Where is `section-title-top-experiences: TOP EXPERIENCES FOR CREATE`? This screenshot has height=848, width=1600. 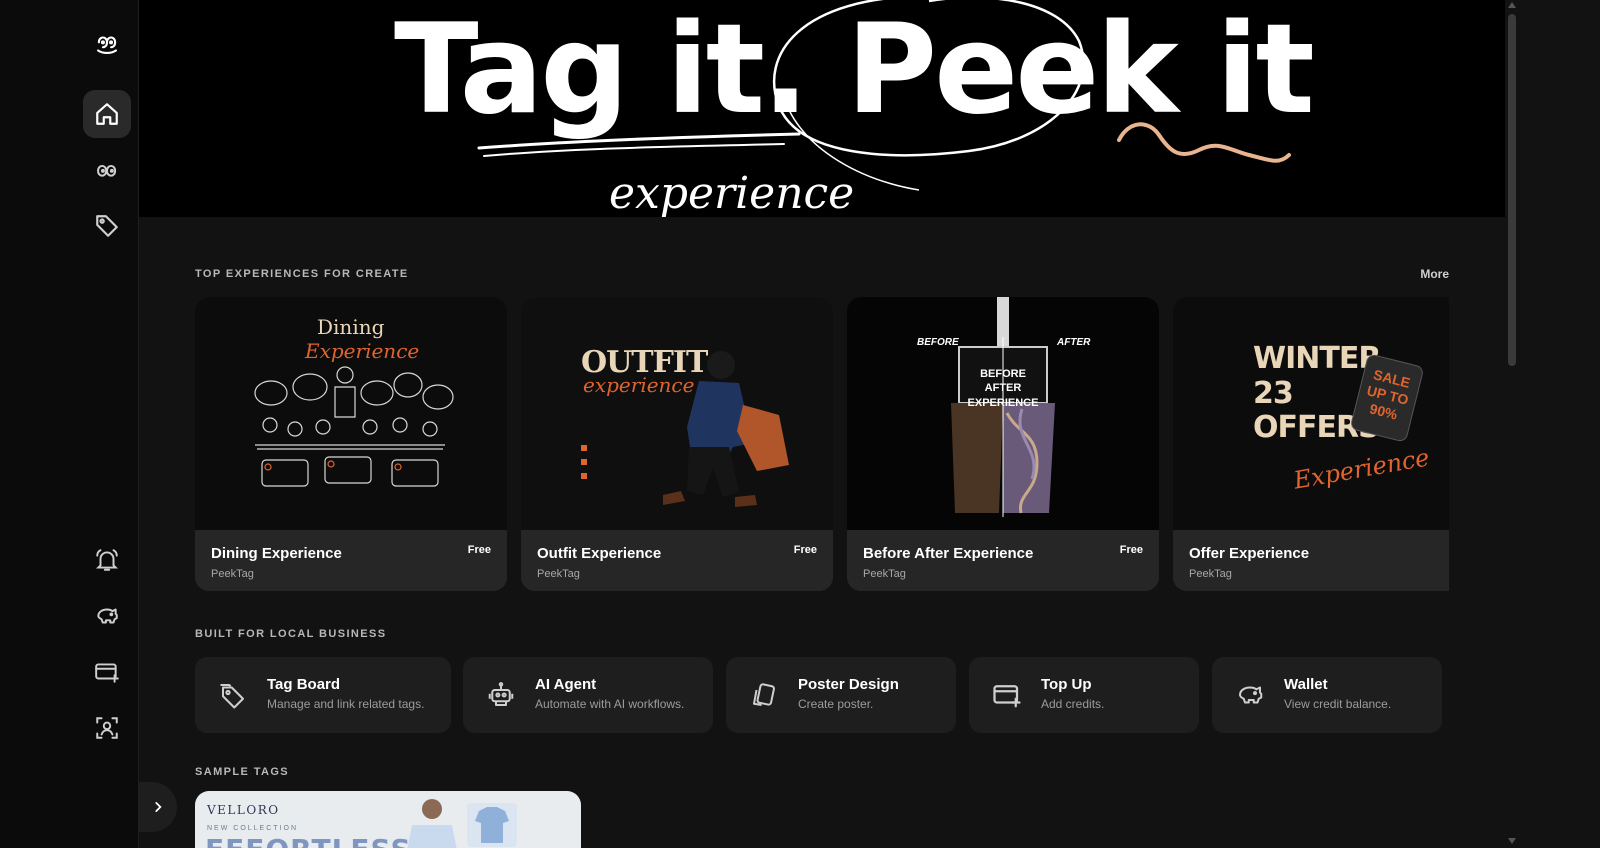
section-title-top-experiences: TOP EXPERIENCES FOR CREATE is located at coordinates (302, 274).